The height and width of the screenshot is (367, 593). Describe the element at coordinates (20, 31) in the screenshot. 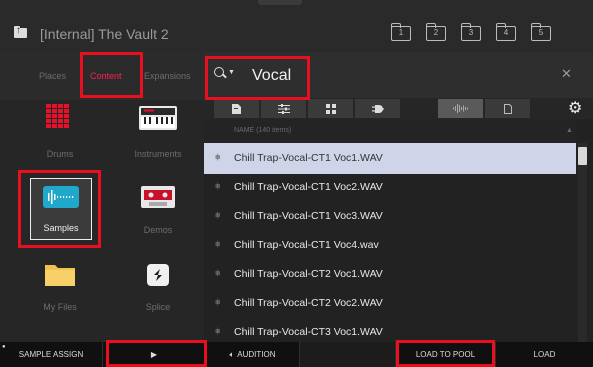

I see `folder-up-icon` at that location.